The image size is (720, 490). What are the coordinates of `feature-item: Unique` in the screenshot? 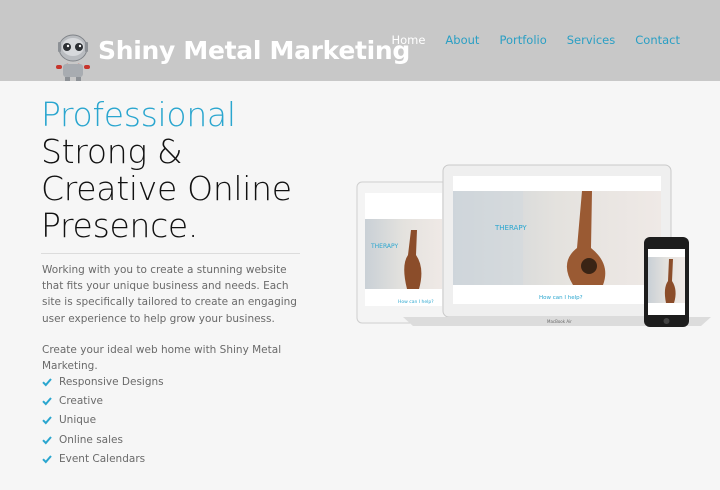 It's located at (103, 420).